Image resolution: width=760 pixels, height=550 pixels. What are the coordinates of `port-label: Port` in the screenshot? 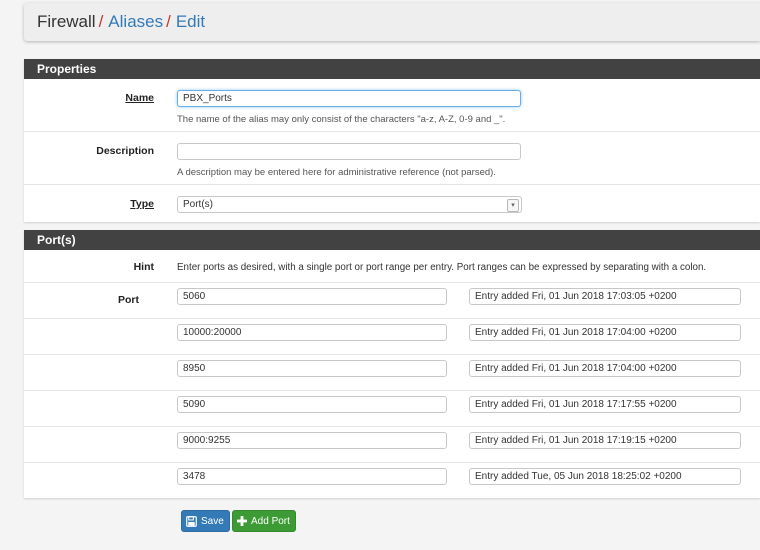 It's located at (128, 300).